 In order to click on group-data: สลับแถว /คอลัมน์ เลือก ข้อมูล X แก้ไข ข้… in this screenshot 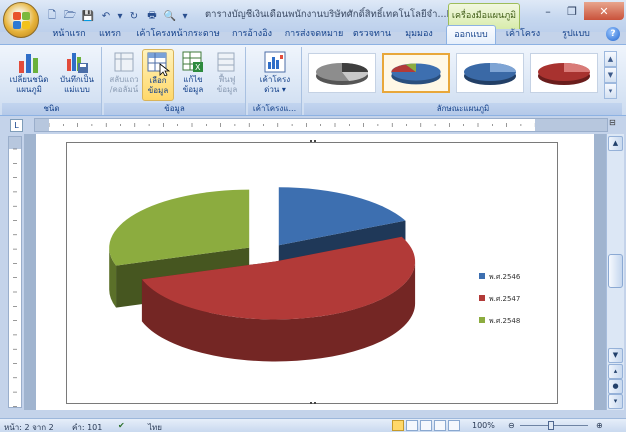, I will do `click(175, 81)`.